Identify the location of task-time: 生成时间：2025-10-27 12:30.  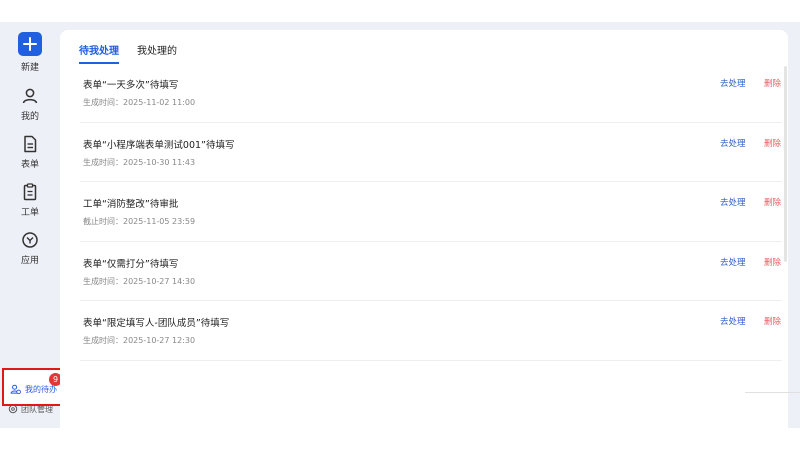
(139, 340).